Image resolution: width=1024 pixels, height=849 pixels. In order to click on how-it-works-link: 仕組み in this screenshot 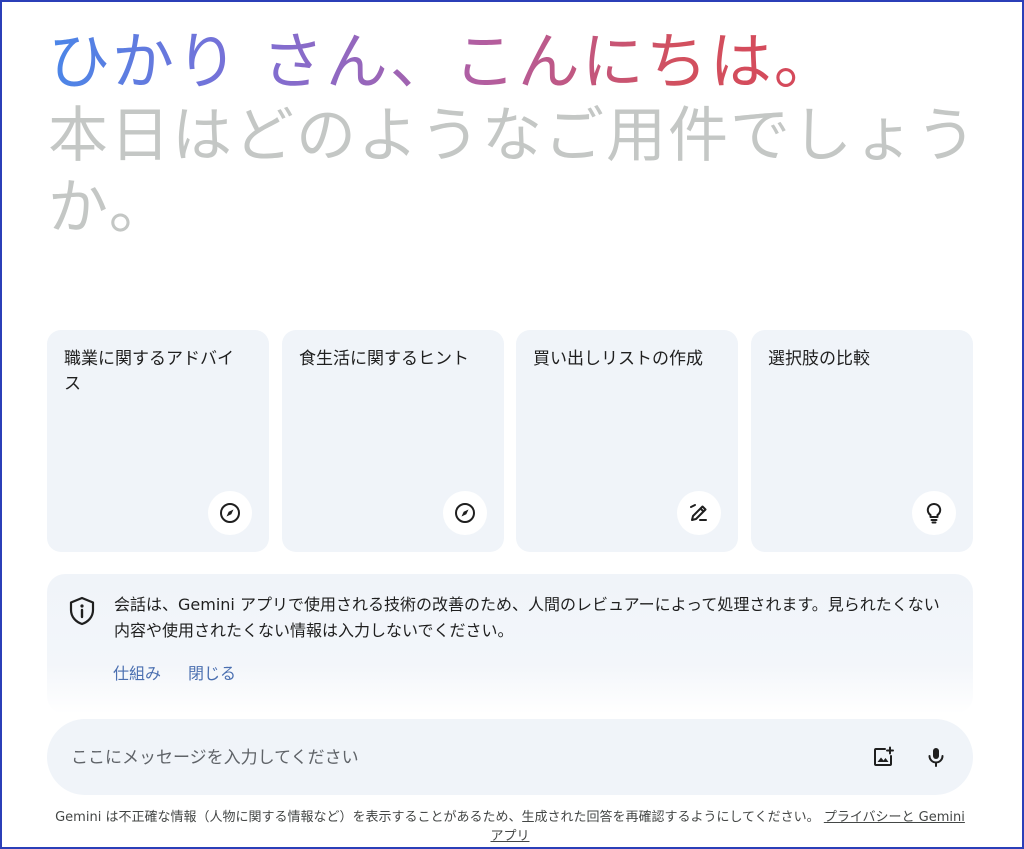, I will do `click(137, 674)`.